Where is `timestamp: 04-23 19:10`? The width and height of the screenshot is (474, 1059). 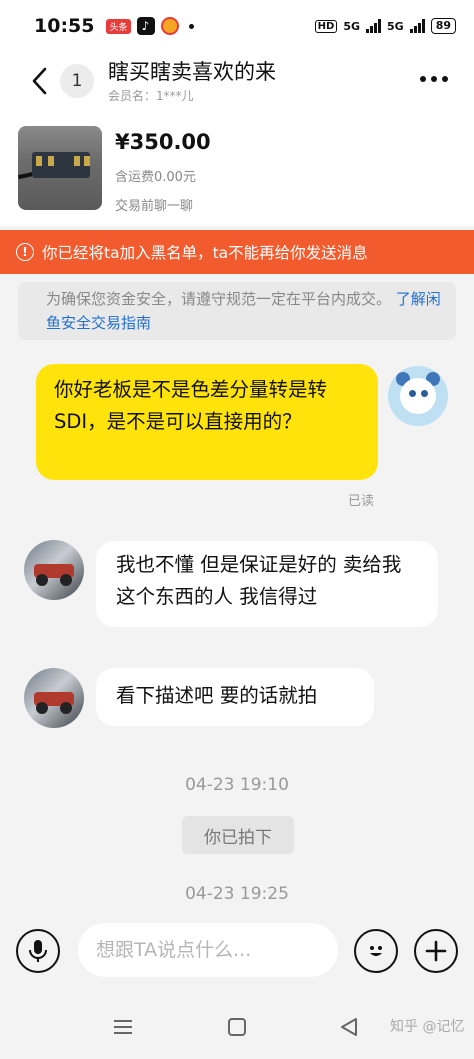 timestamp: 04-23 19:10 is located at coordinates (237, 785).